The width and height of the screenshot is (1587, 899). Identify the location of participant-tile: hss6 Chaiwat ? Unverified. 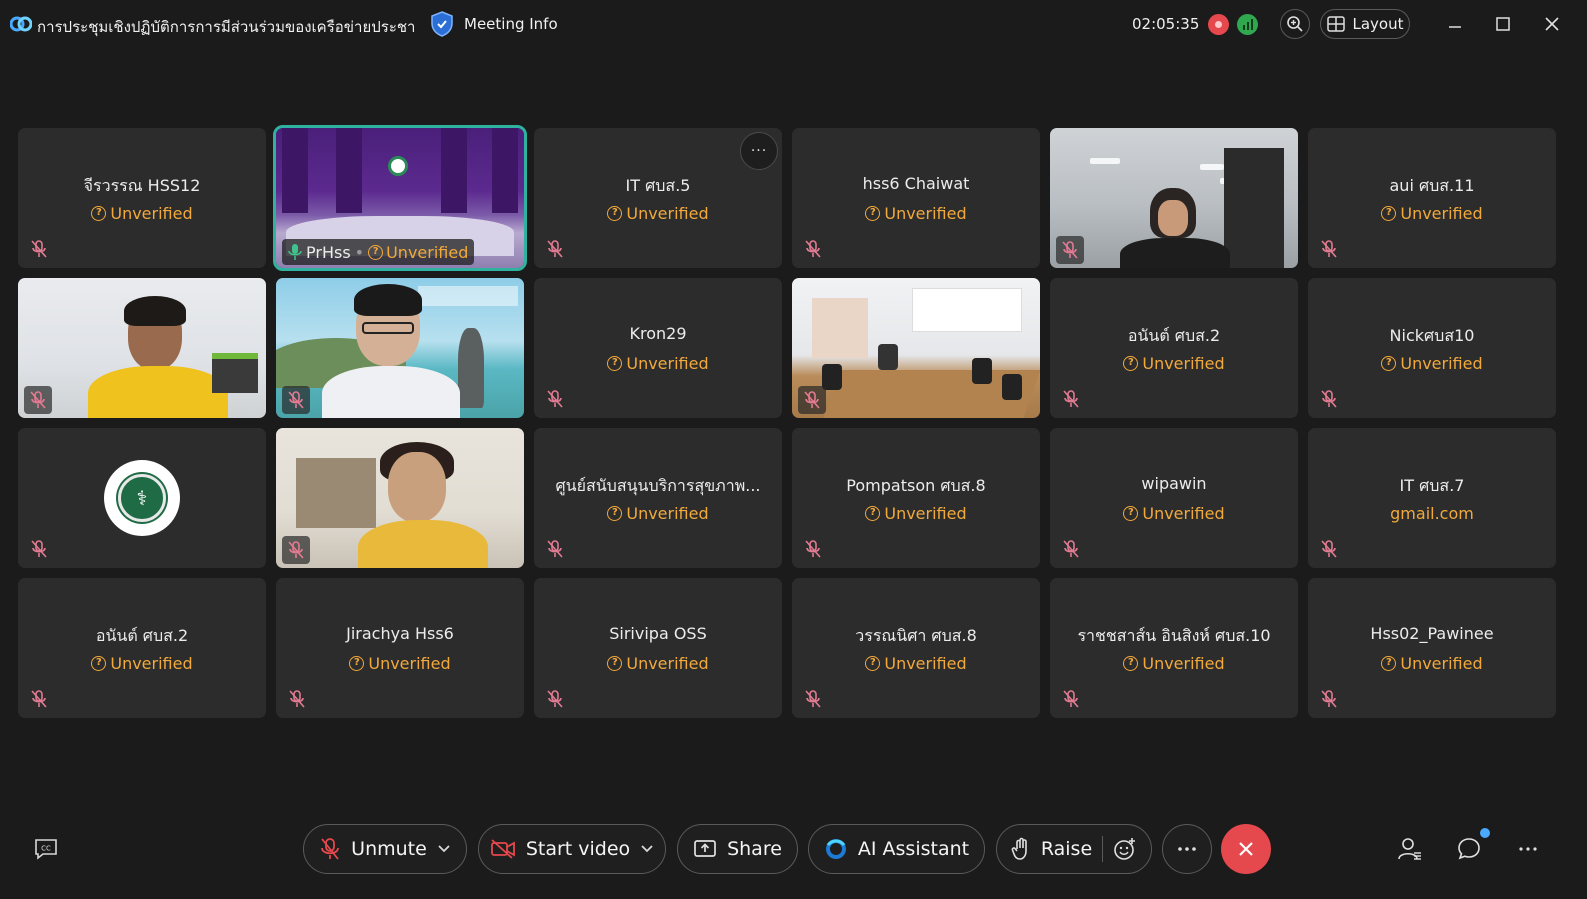
(916, 198).